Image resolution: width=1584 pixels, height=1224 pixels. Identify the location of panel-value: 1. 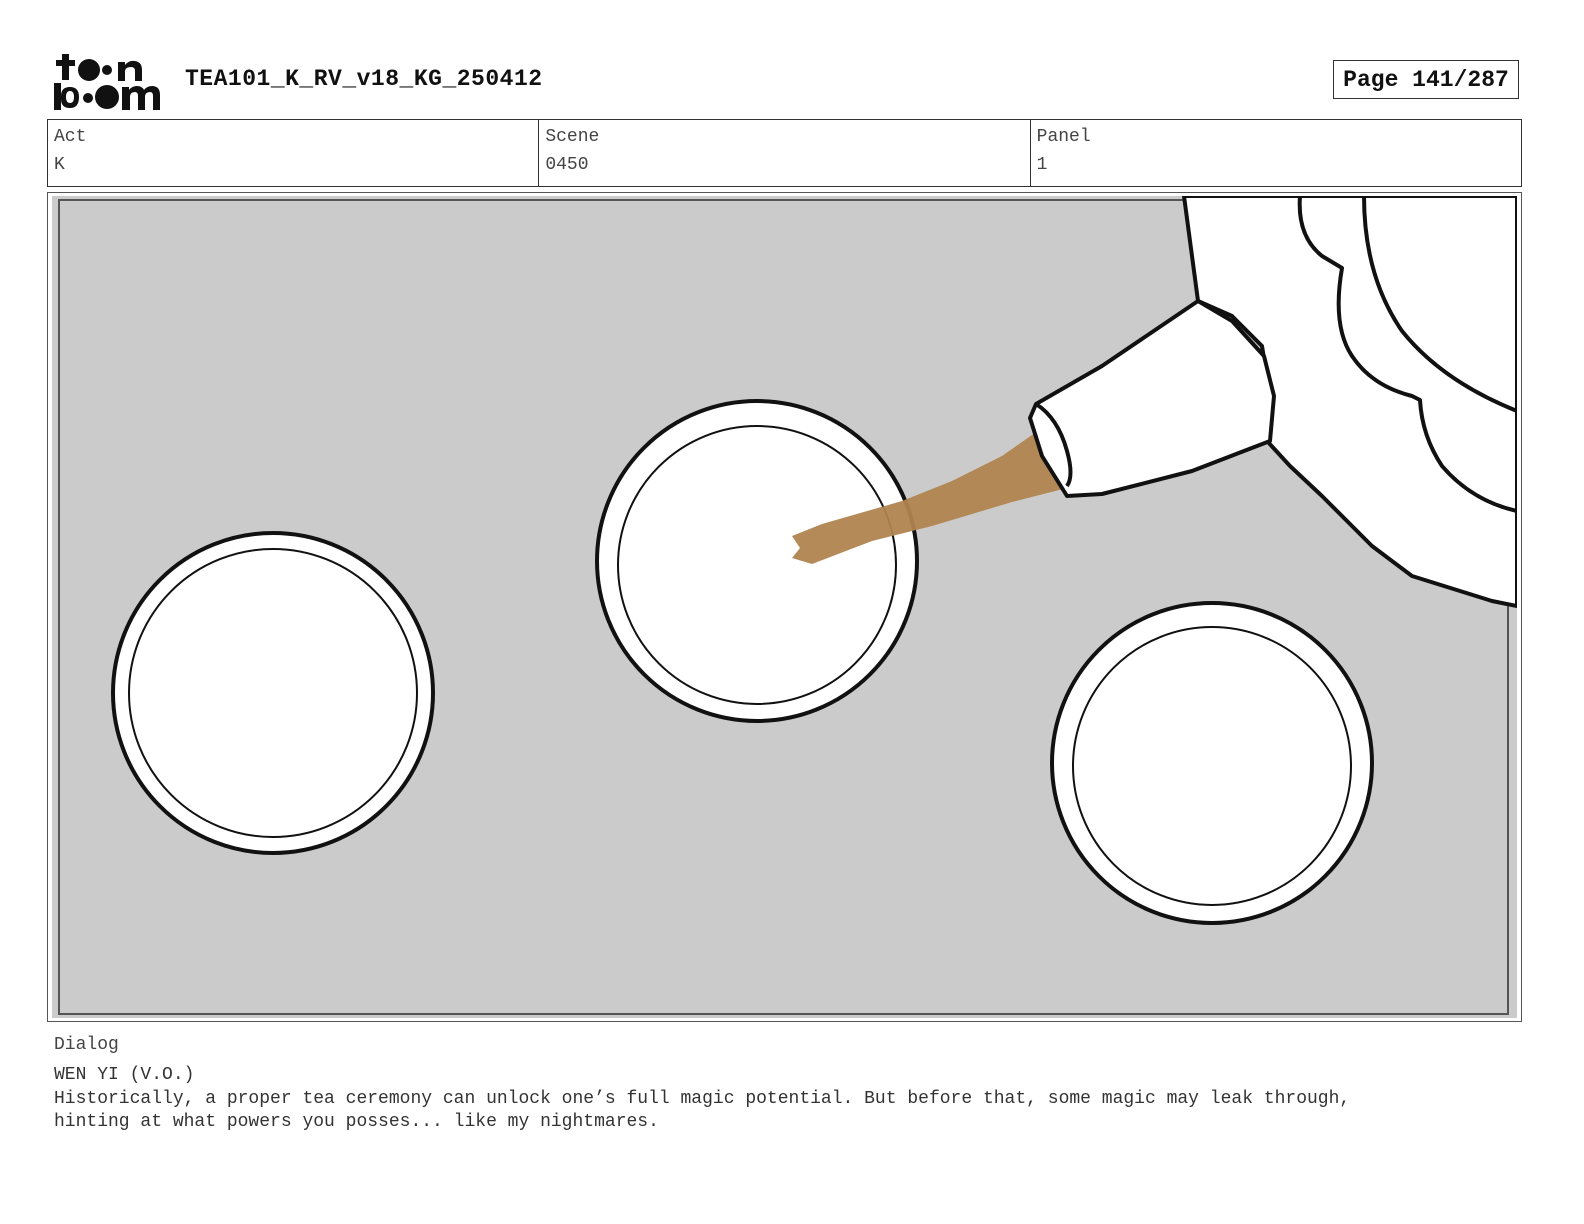
(1042, 165).